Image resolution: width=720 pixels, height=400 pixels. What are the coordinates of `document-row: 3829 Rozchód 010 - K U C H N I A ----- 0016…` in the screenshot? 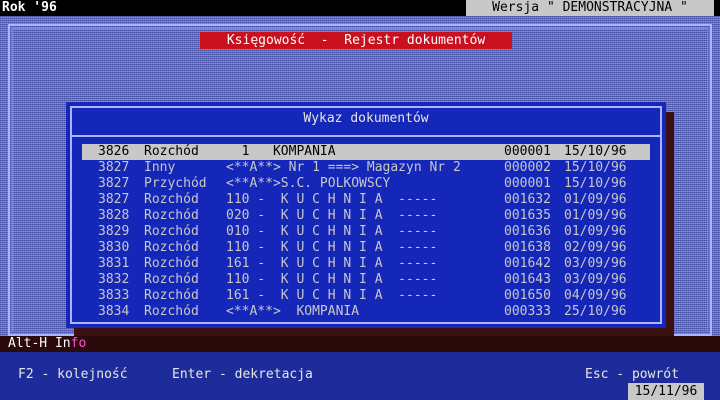 It's located at (366, 232).